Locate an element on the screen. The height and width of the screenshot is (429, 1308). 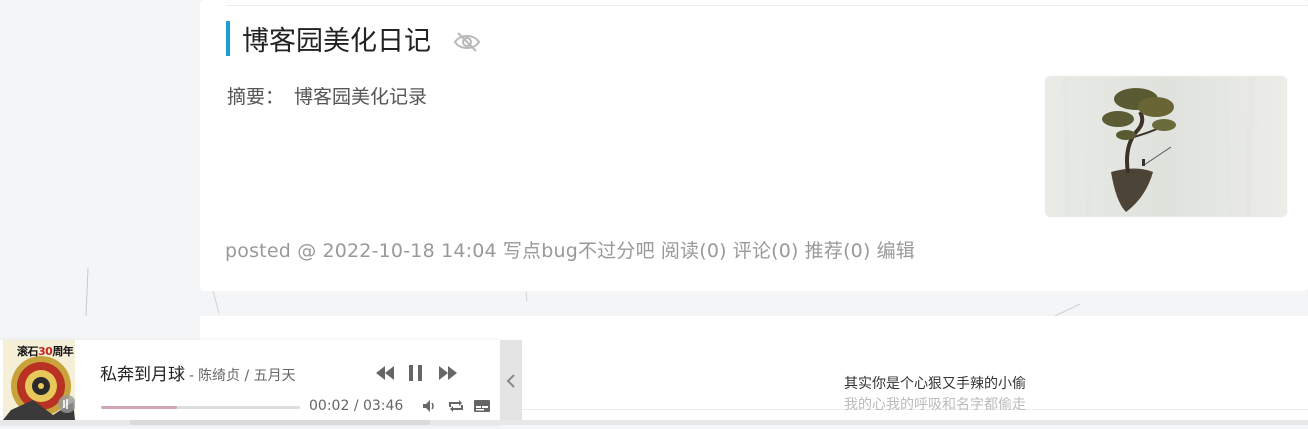
progress-bar is located at coordinates (200, 407).